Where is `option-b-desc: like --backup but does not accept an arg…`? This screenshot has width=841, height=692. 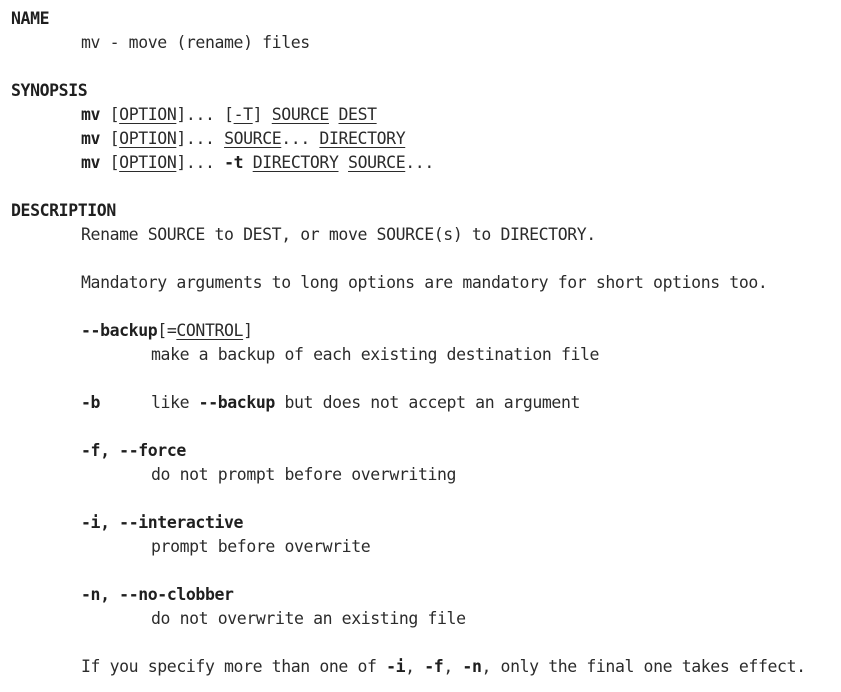 option-b-desc: like --backup but does not accept an arg… is located at coordinates (365, 403).